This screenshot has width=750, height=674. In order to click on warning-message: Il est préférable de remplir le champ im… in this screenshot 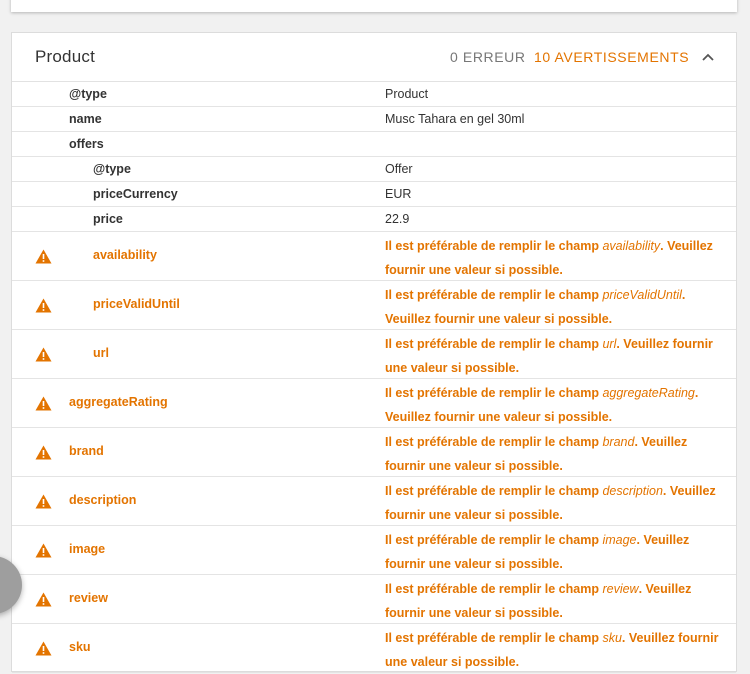, I will do `click(537, 552)`.